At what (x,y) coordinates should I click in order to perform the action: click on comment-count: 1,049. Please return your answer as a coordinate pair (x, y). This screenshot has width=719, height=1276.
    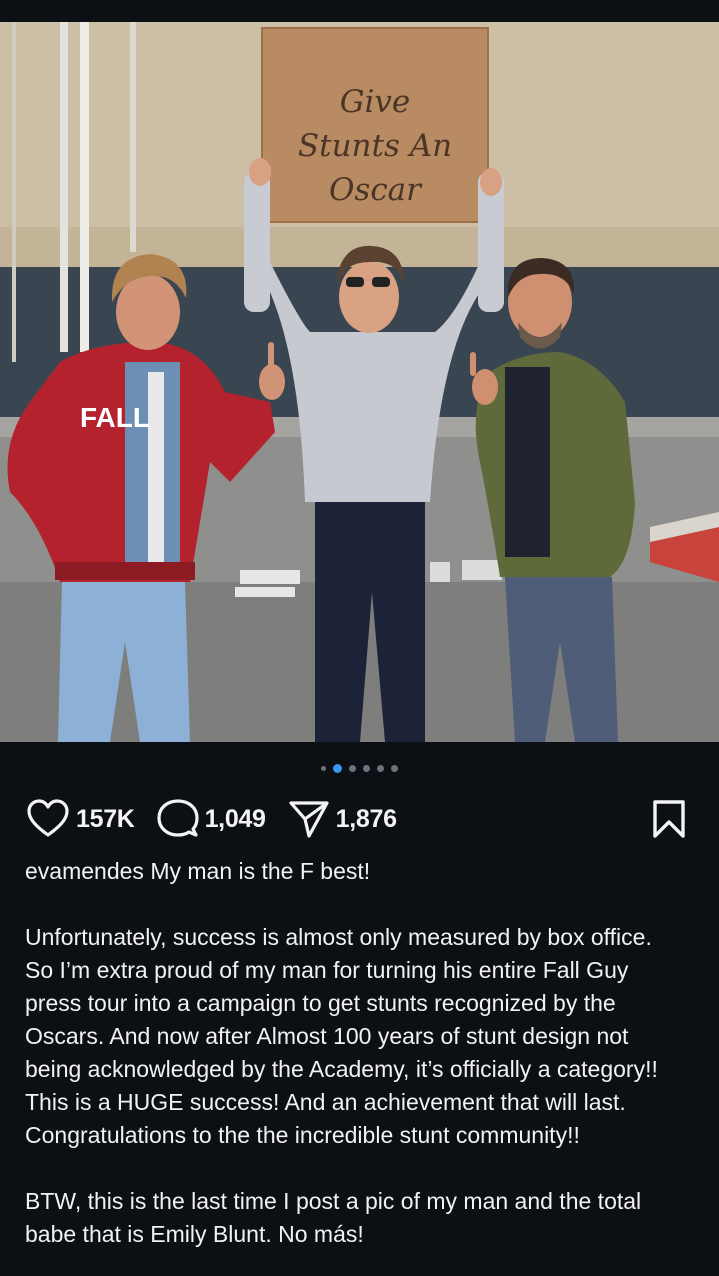
    Looking at the image, I should click on (235, 818).